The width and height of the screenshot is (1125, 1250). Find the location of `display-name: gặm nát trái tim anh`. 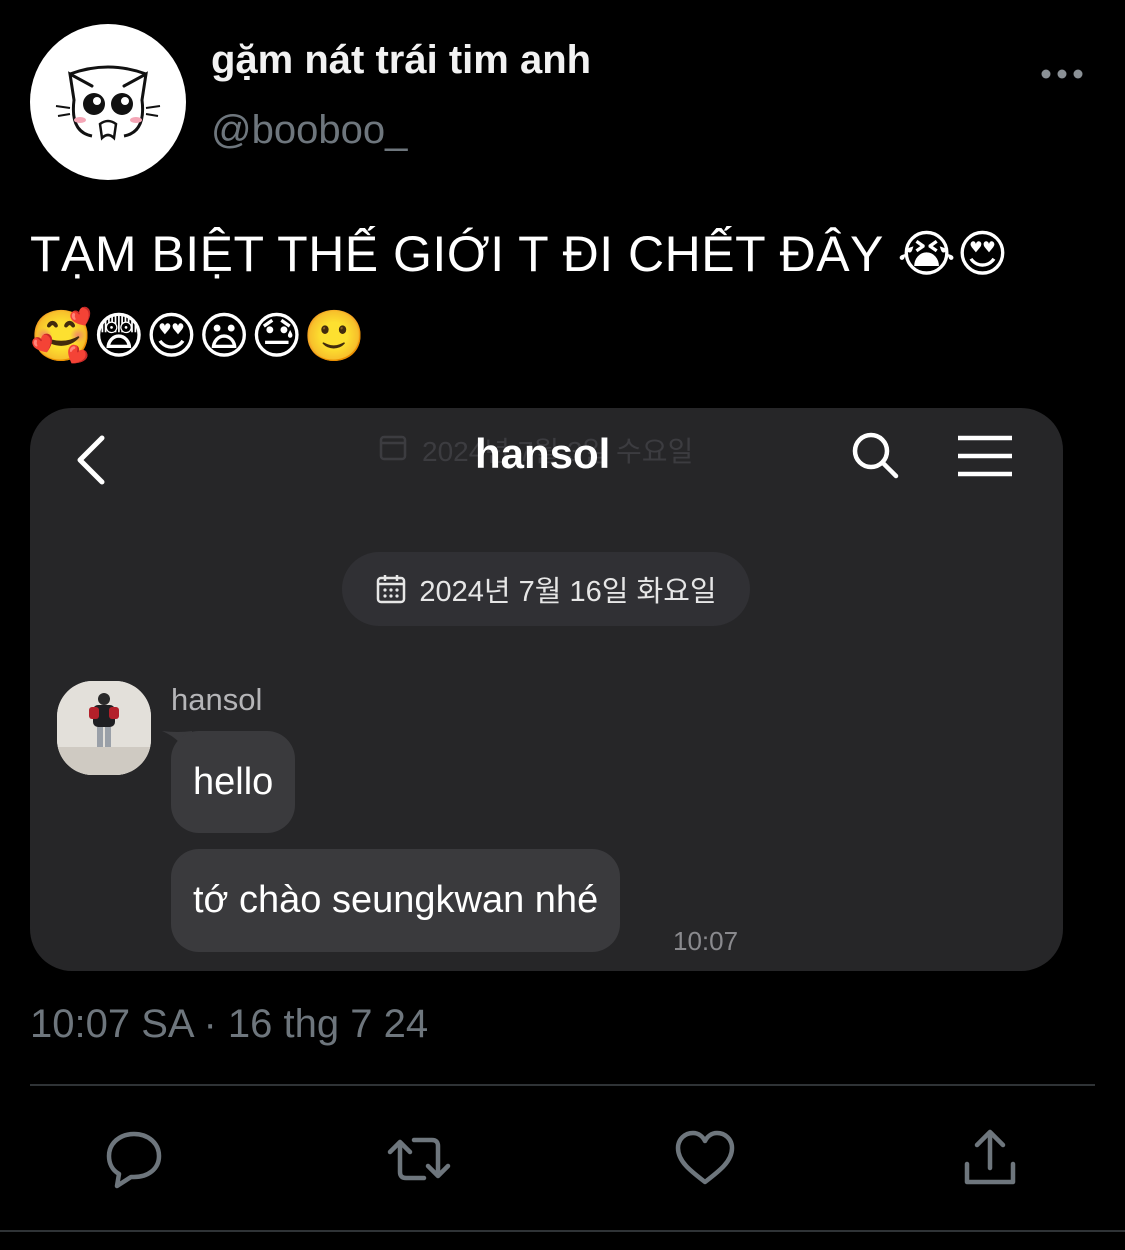

display-name: gặm nát trái tim anh is located at coordinates (401, 60).